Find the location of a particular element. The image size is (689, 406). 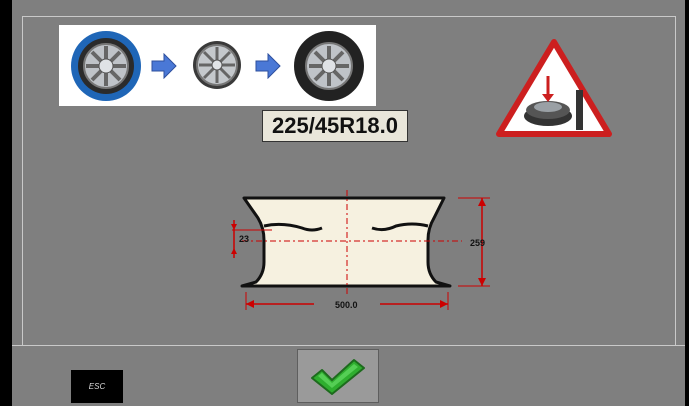

width-value: 500.0 is located at coordinates (346, 305).